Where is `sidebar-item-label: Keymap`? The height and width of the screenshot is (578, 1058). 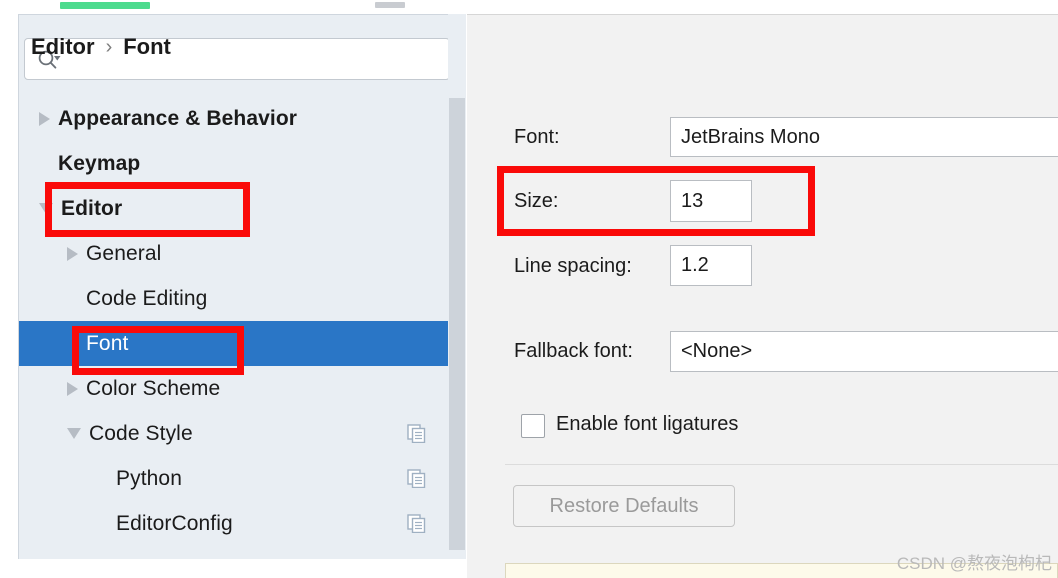 sidebar-item-label: Keymap is located at coordinates (99, 163).